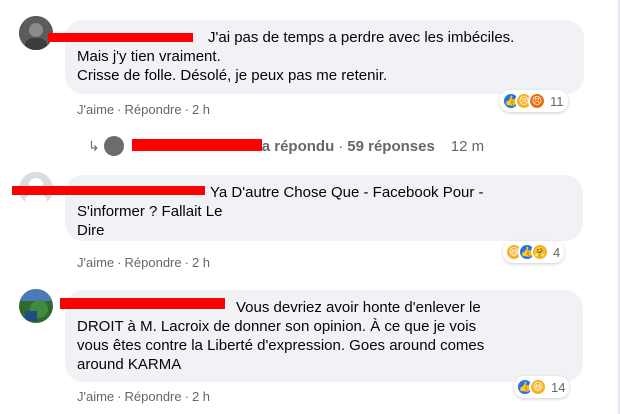 This screenshot has width=620, height=414. I want to click on comment-1-like-link: J'aime, so click(95, 109).